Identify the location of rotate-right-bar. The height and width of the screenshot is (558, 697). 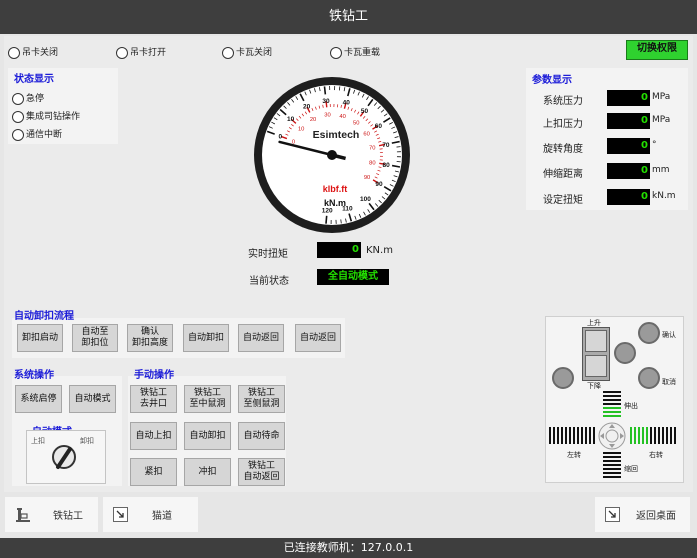
(653, 435).